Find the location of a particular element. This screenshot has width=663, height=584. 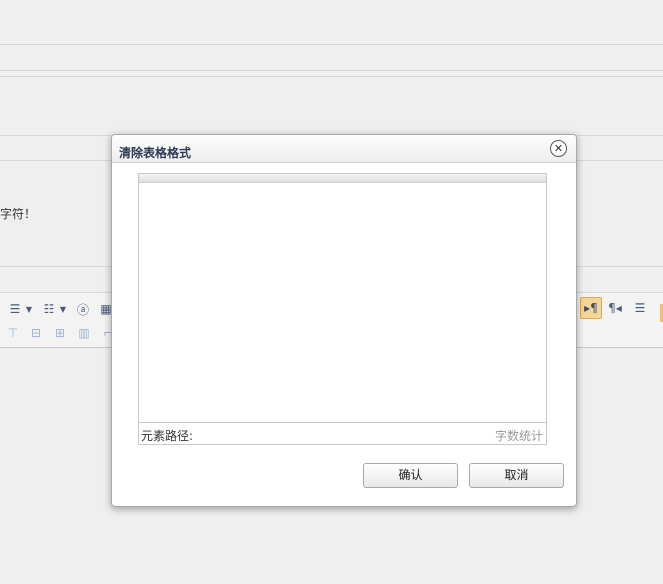

dialog-title: 清除表格格式 is located at coordinates (155, 153).